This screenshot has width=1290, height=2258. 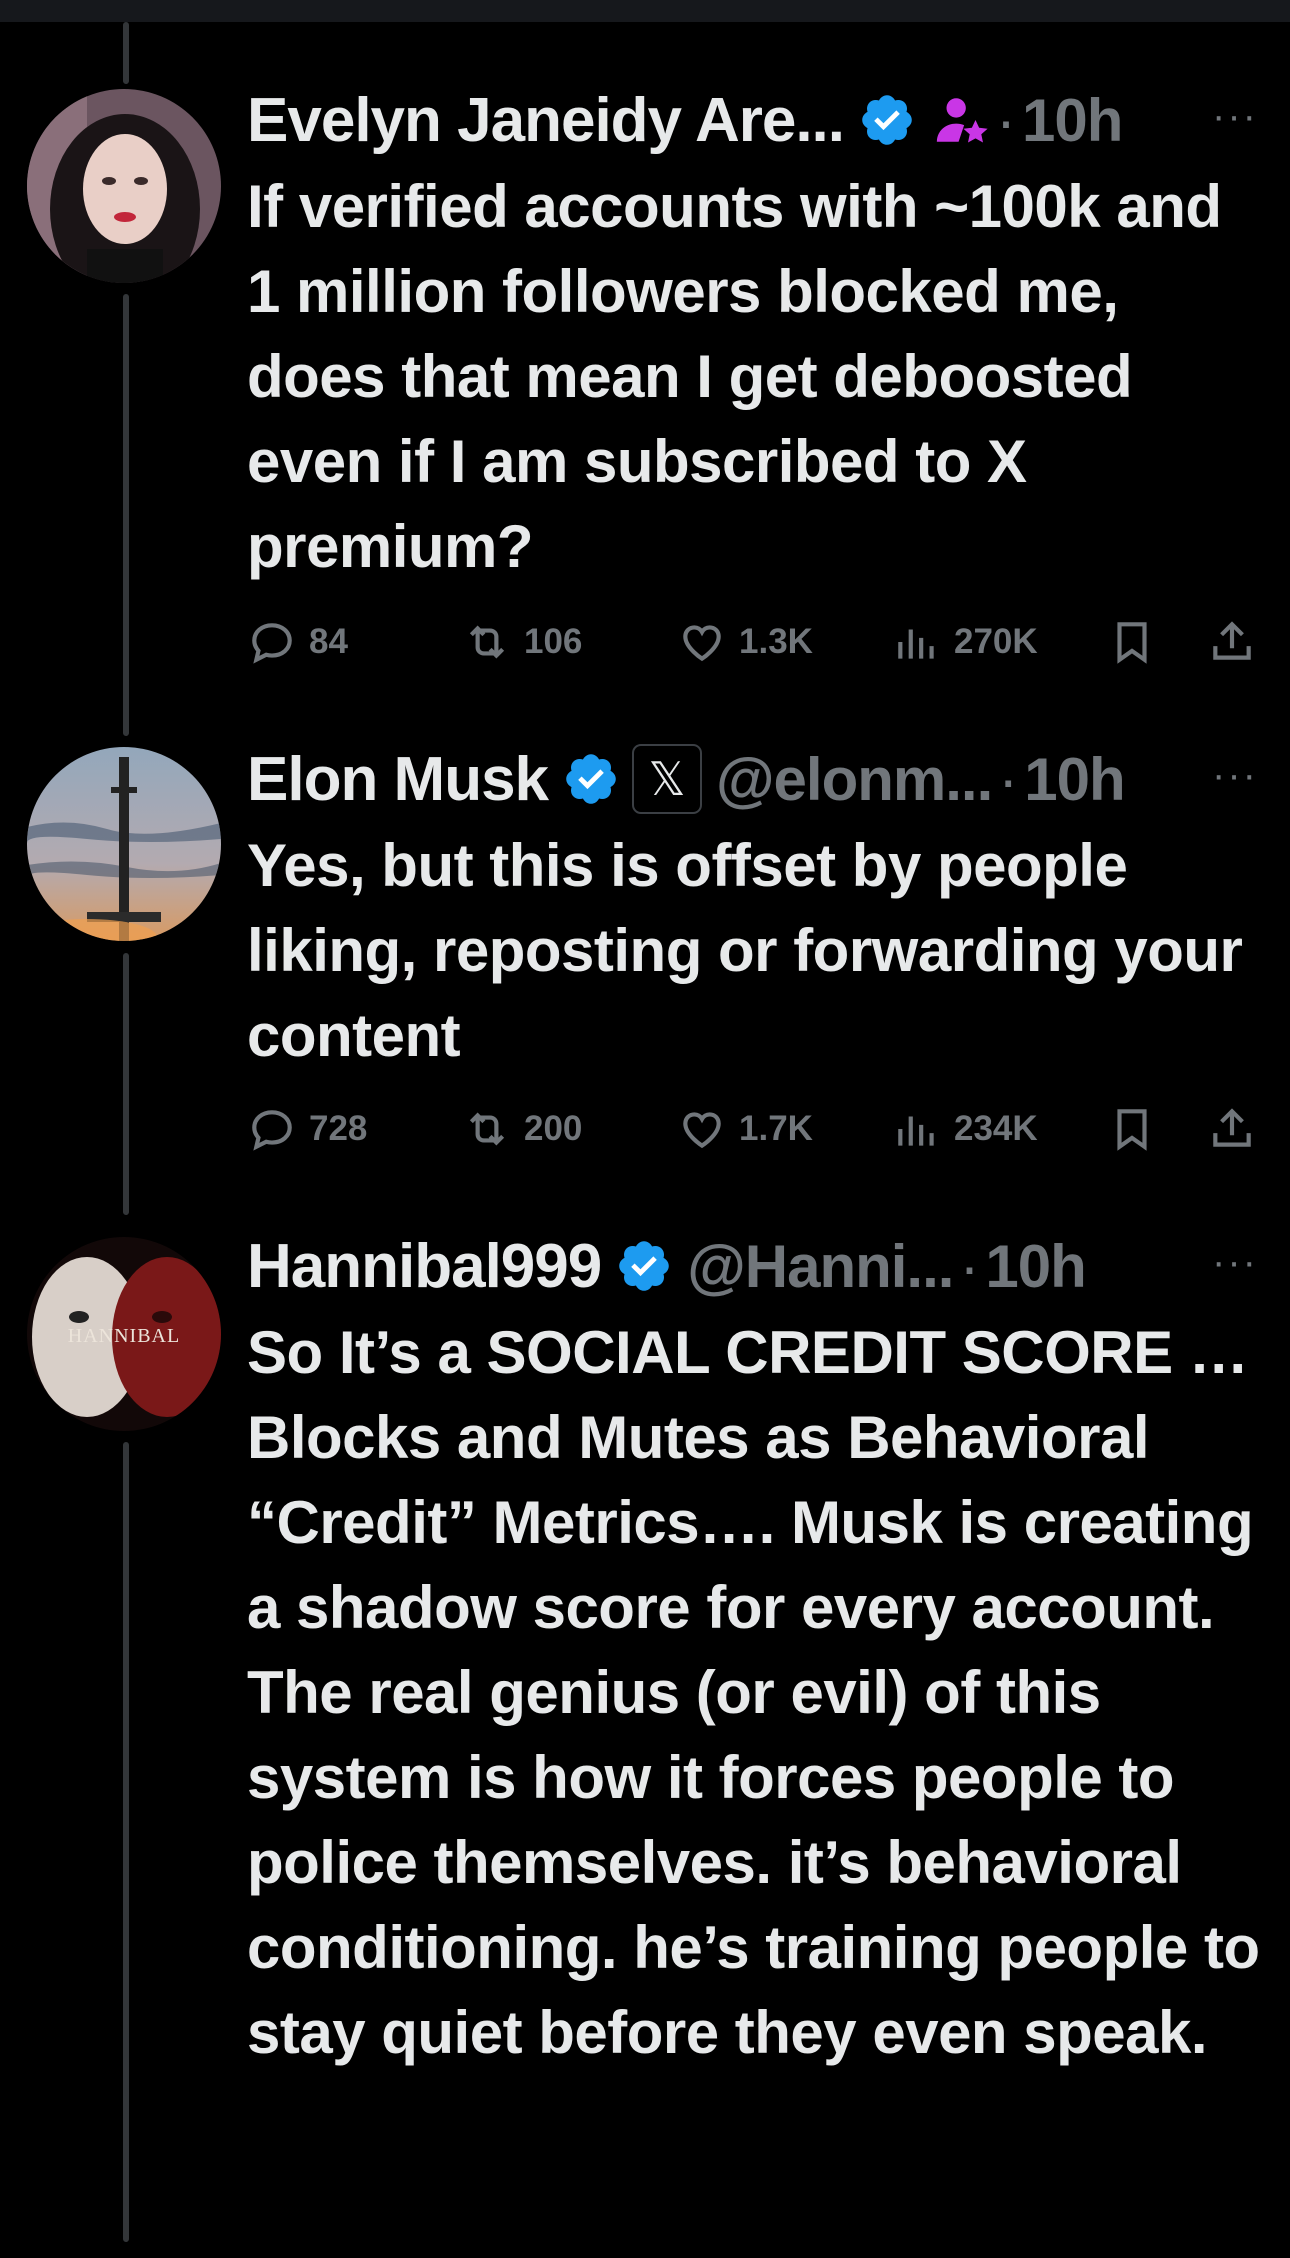 What do you see at coordinates (328, 641) in the screenshot?
I see `reply-count: 84` at bounding box center [328, 641].